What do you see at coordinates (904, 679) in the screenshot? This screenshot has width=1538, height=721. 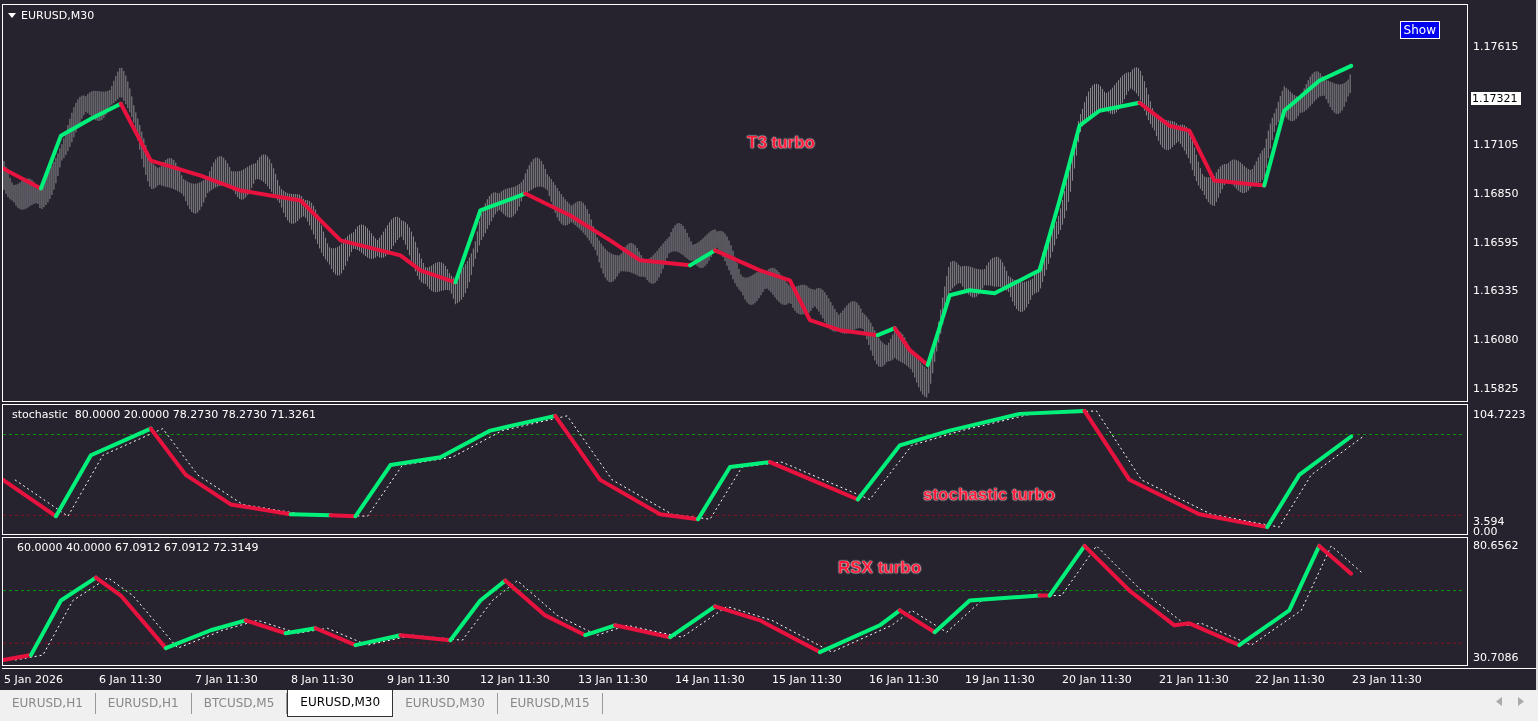 I see `time-label: 16 Jan 11:30` at bounding box center [904, 679].